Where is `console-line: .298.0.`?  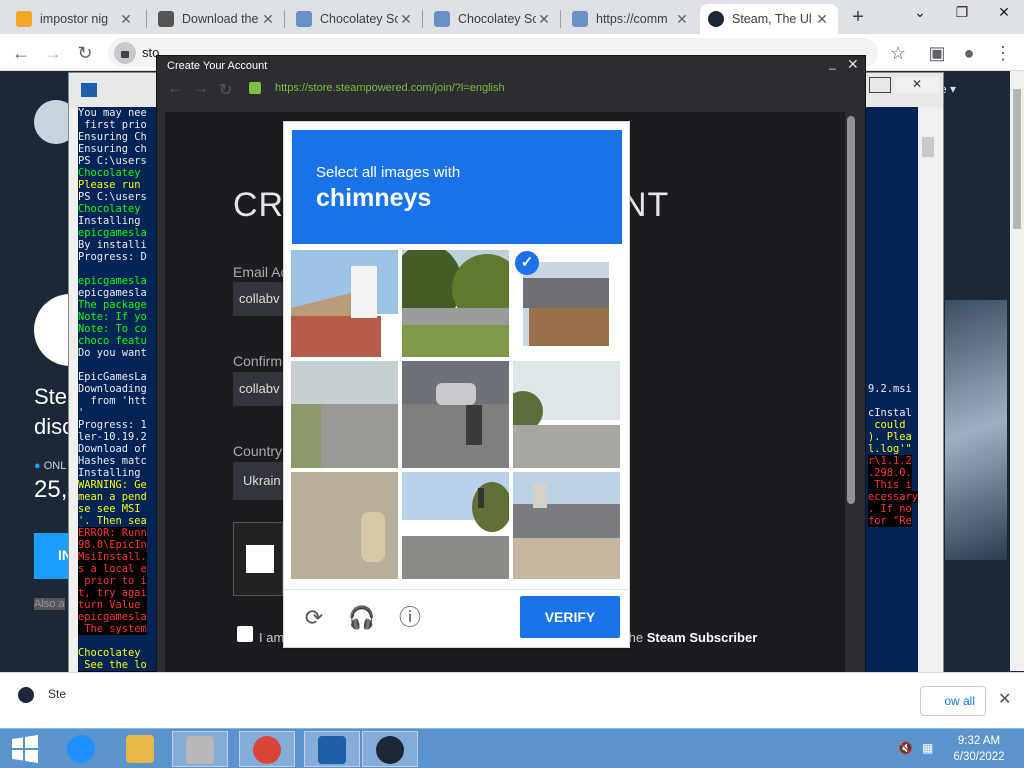
console-line: .298.0. is located at coordinates (890, 473).